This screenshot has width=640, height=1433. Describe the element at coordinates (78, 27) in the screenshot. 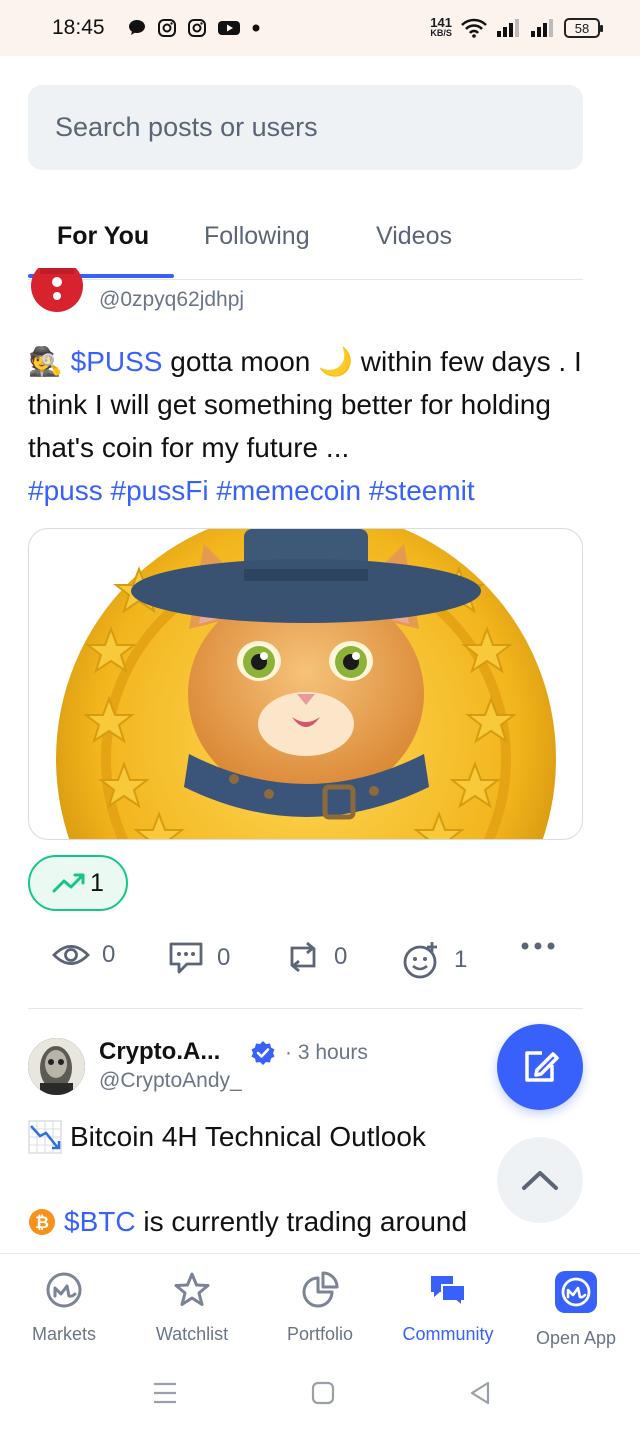

I see `status-time: 18:45` at that location.